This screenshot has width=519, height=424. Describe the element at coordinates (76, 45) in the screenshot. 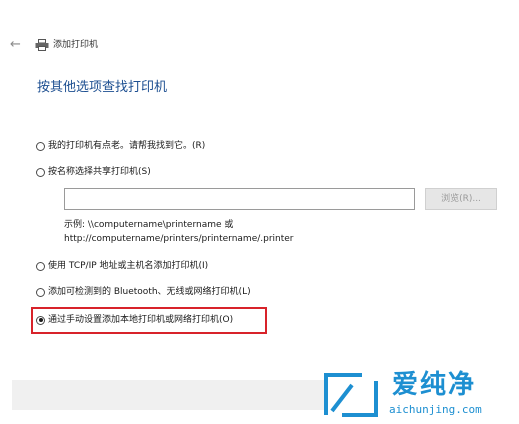

I see `window-title: 添加打印机` at that location.